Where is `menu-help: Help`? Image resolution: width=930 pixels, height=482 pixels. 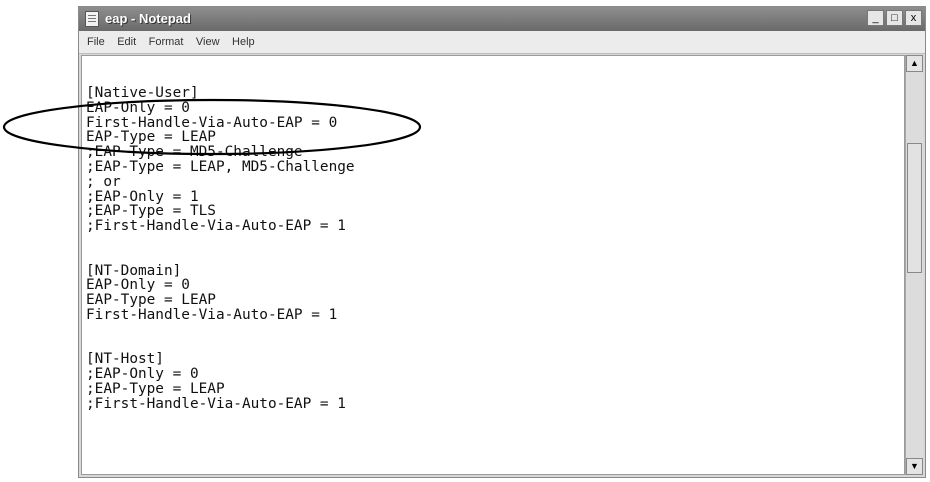 menu-help: Help is located at coordinates (243, 39).